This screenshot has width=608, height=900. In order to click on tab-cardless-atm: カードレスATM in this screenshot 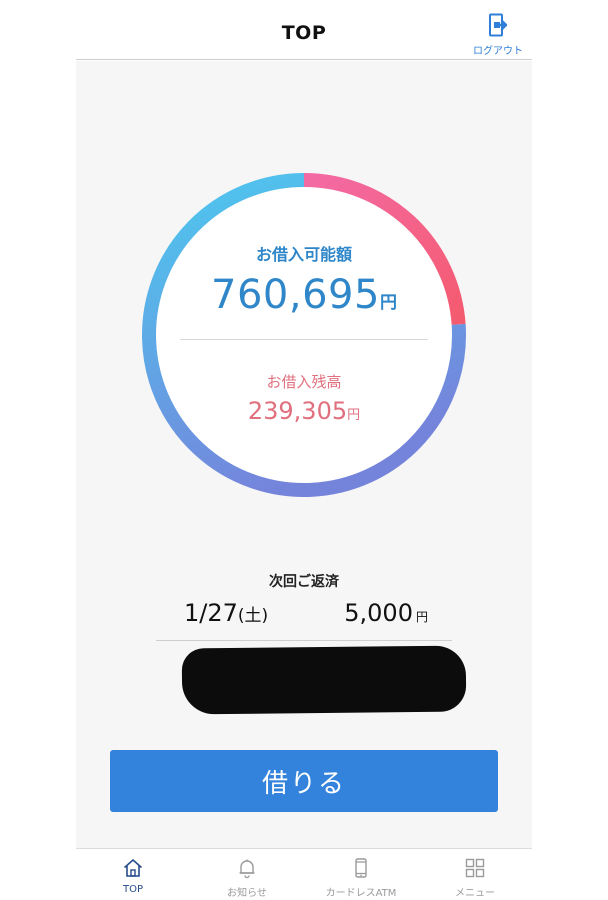, I will do `click(361, 874)`.